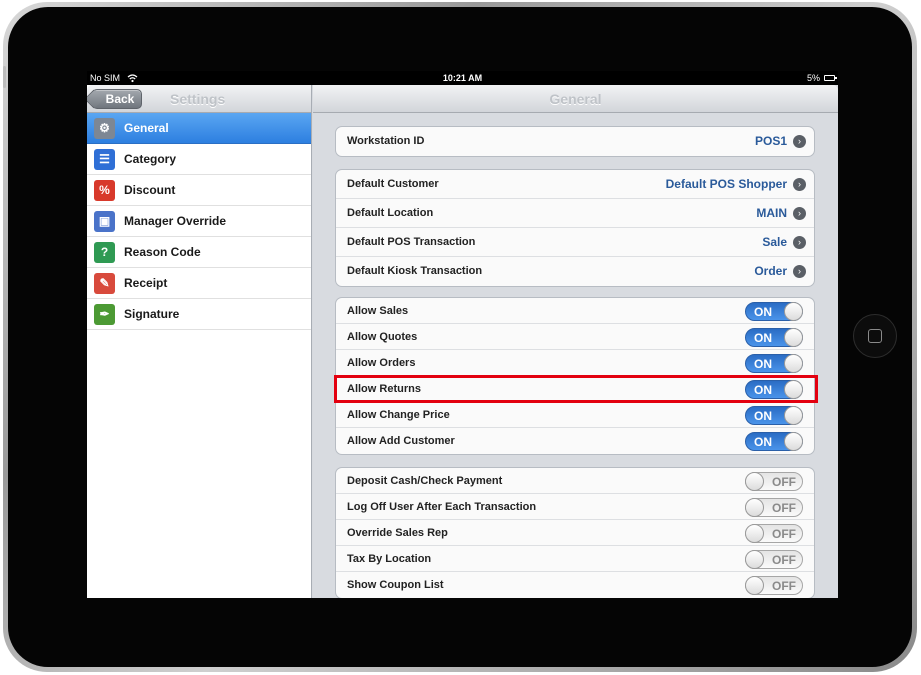 This screenshot has height=675, width=921. Describe the element at coordinates (774, 481) in the screenshot. I see `deposit-cash-check-toggle: OFF` at that location.